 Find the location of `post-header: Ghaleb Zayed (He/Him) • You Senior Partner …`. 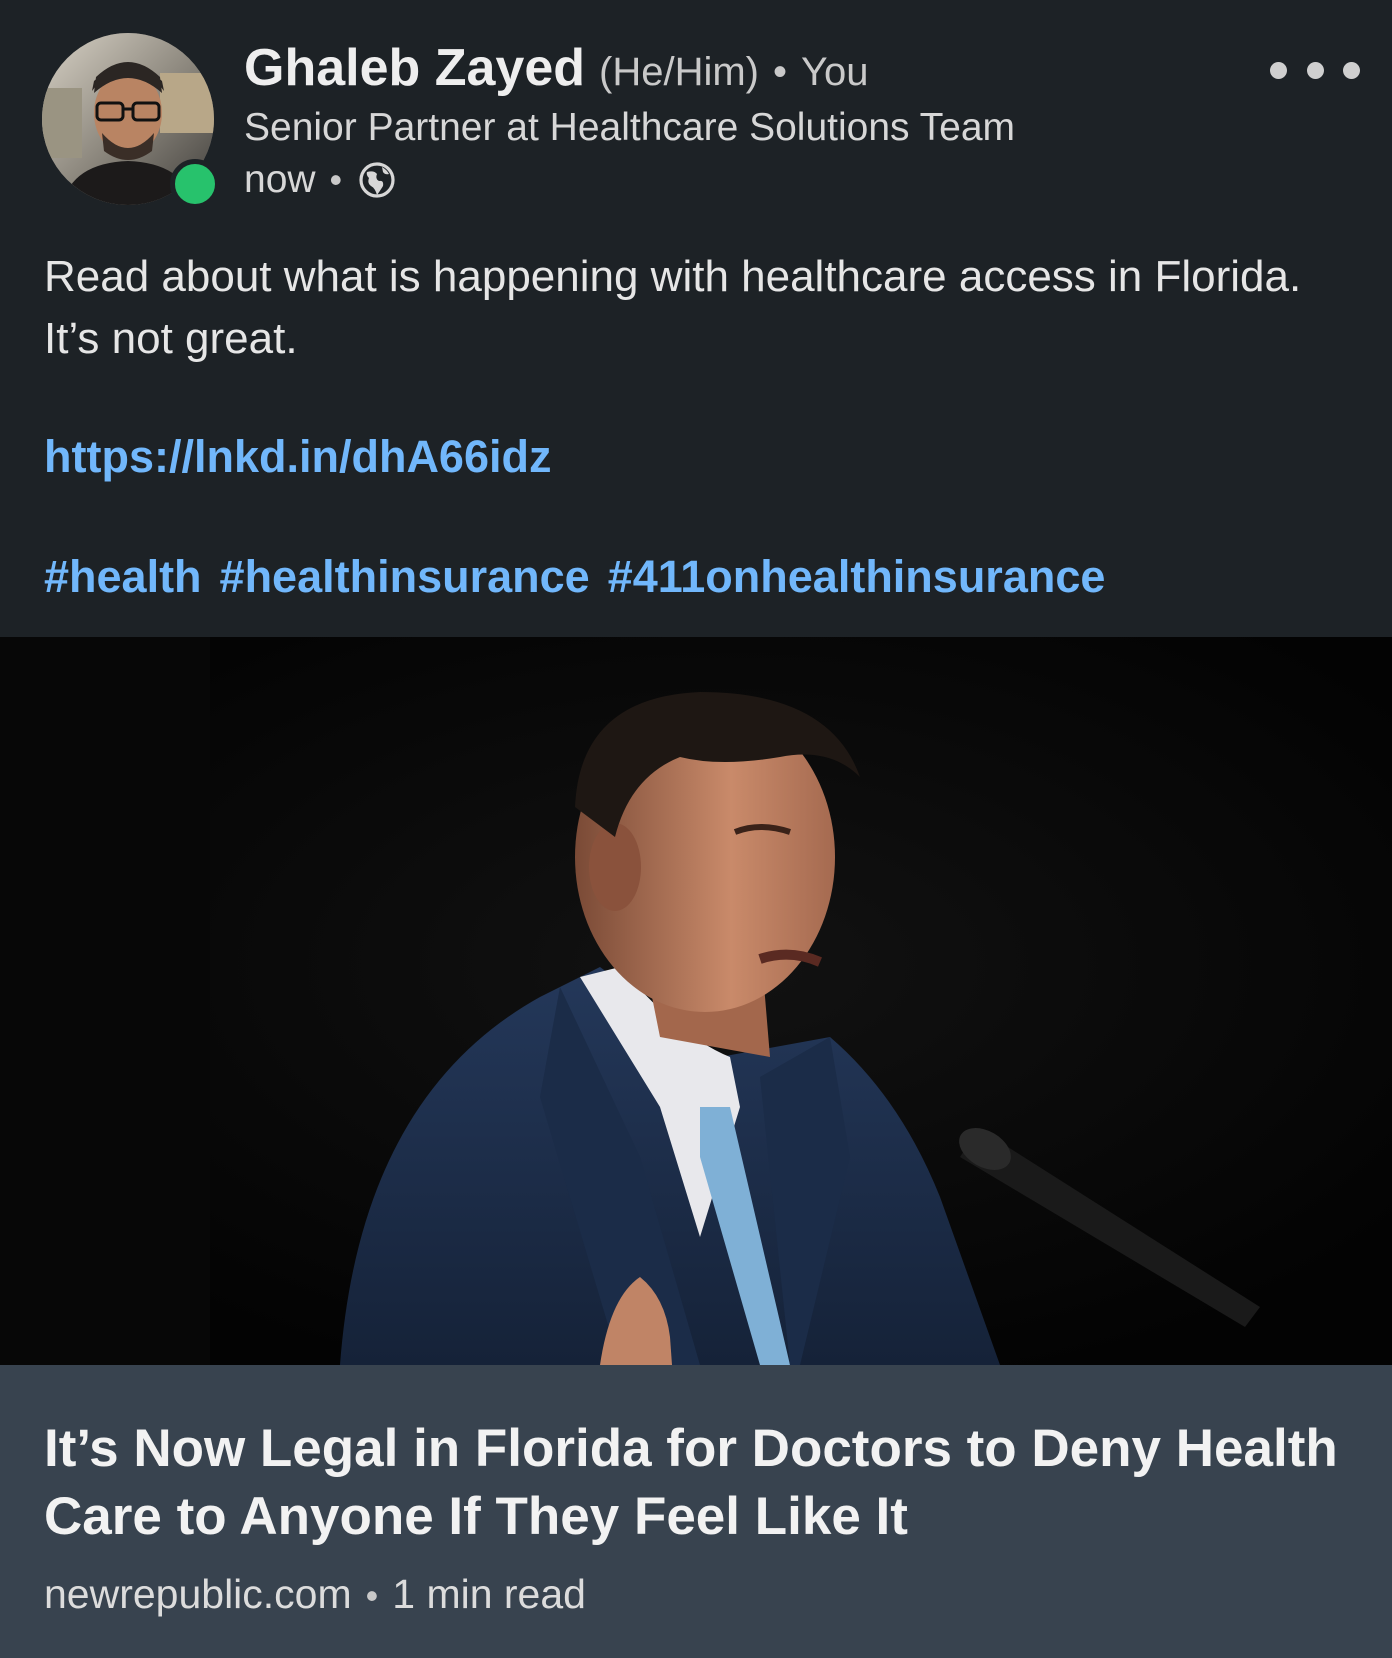

post-header: Ghaleb Zayed (He/Him) • You Senior Partner … is located at coordinates (696, 107).